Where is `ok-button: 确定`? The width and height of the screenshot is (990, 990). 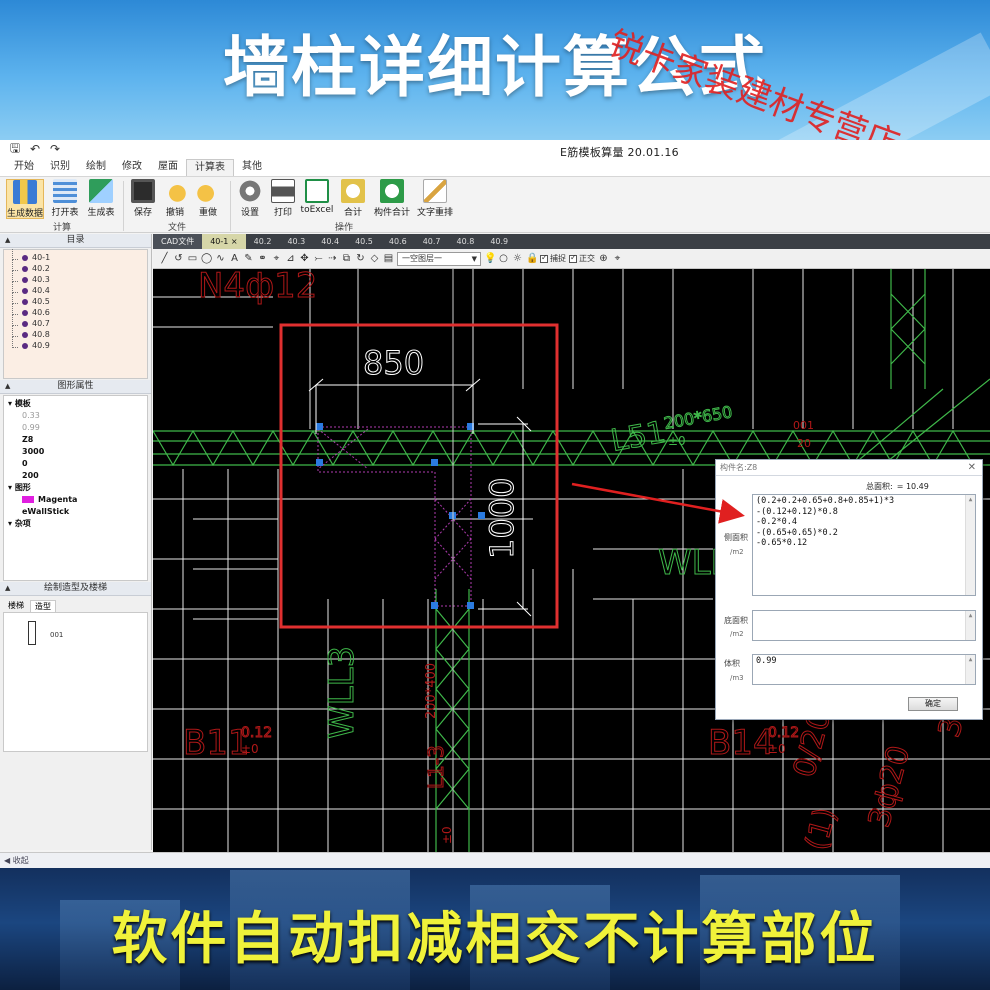
ok-button: 确定 is located at coordinates (933, 704).